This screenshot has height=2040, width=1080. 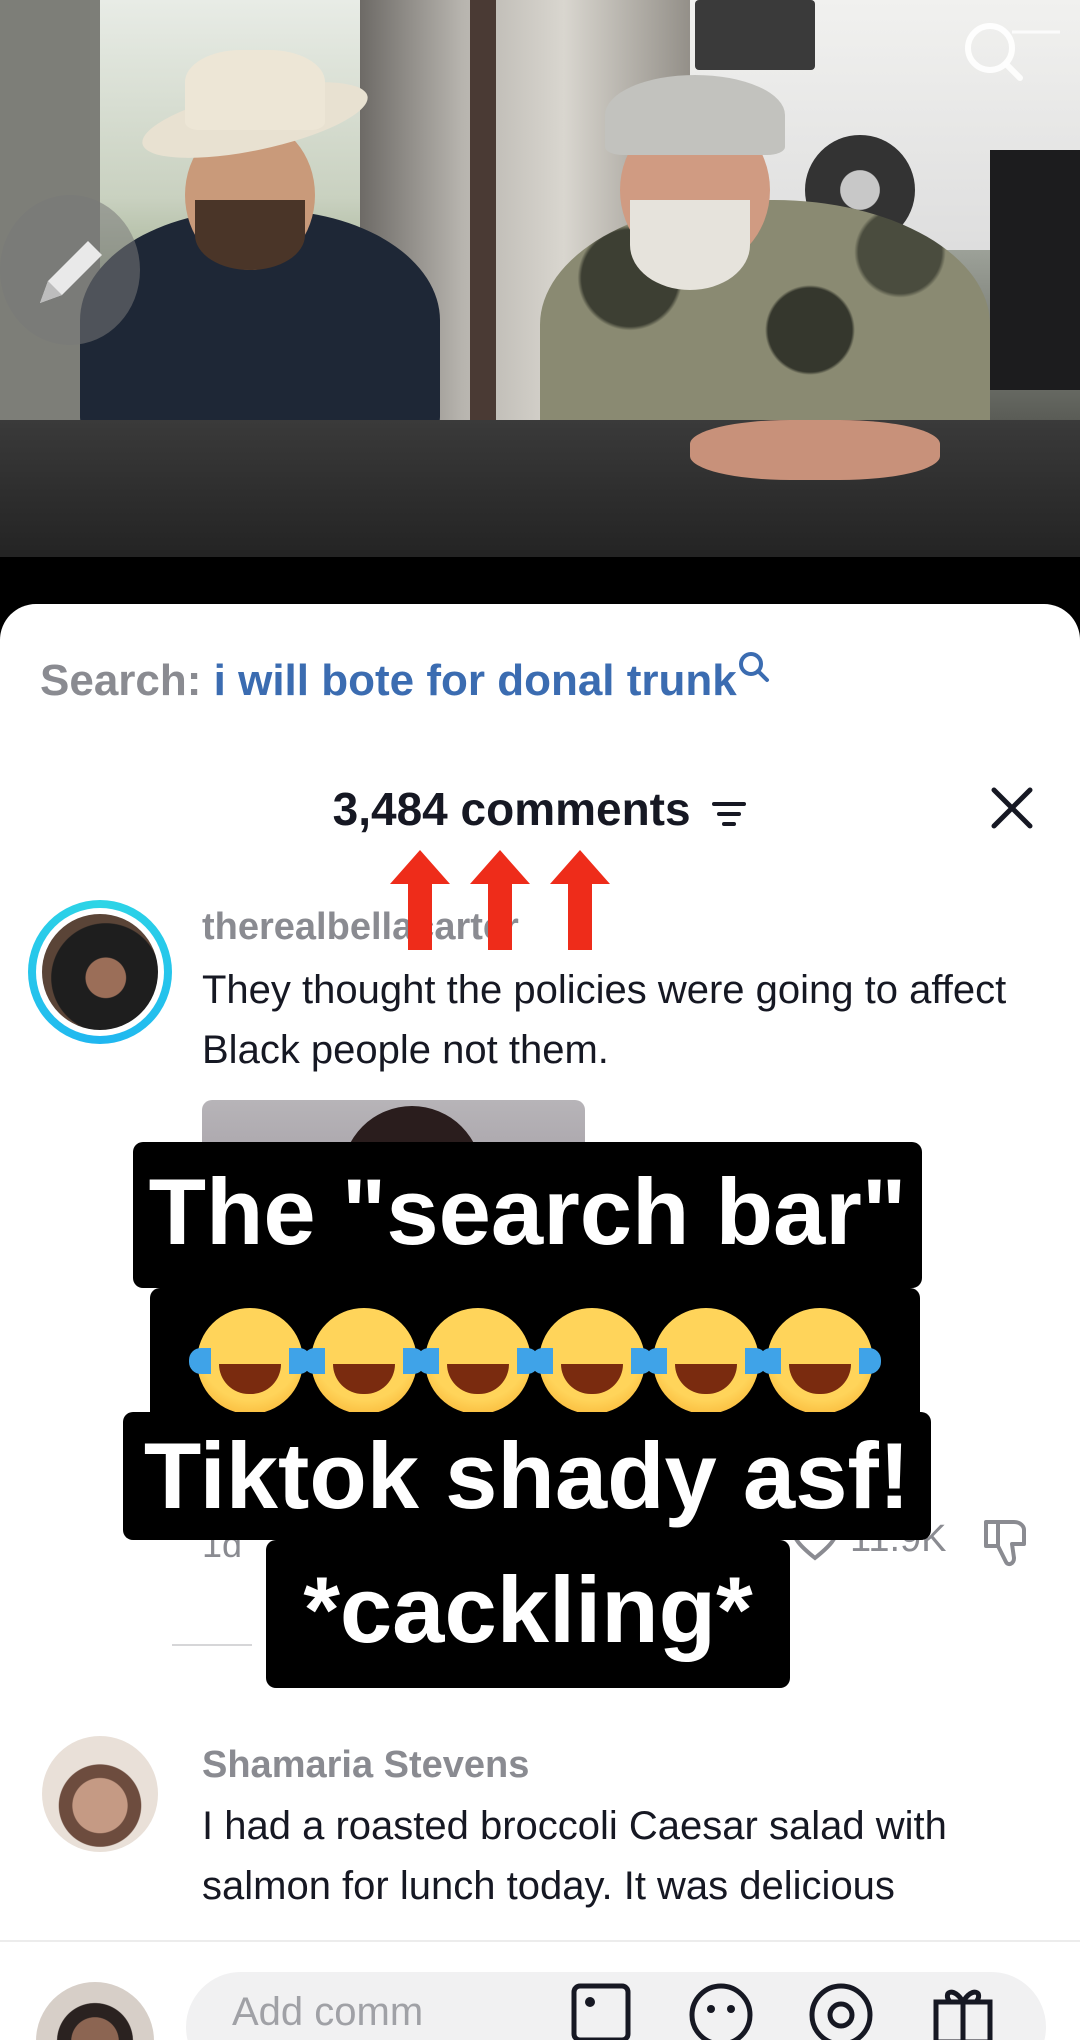 What do you see at coordinates (95, 2011) in the screenshot?
I see `user-avatar` at bounding box center [95, 2011].